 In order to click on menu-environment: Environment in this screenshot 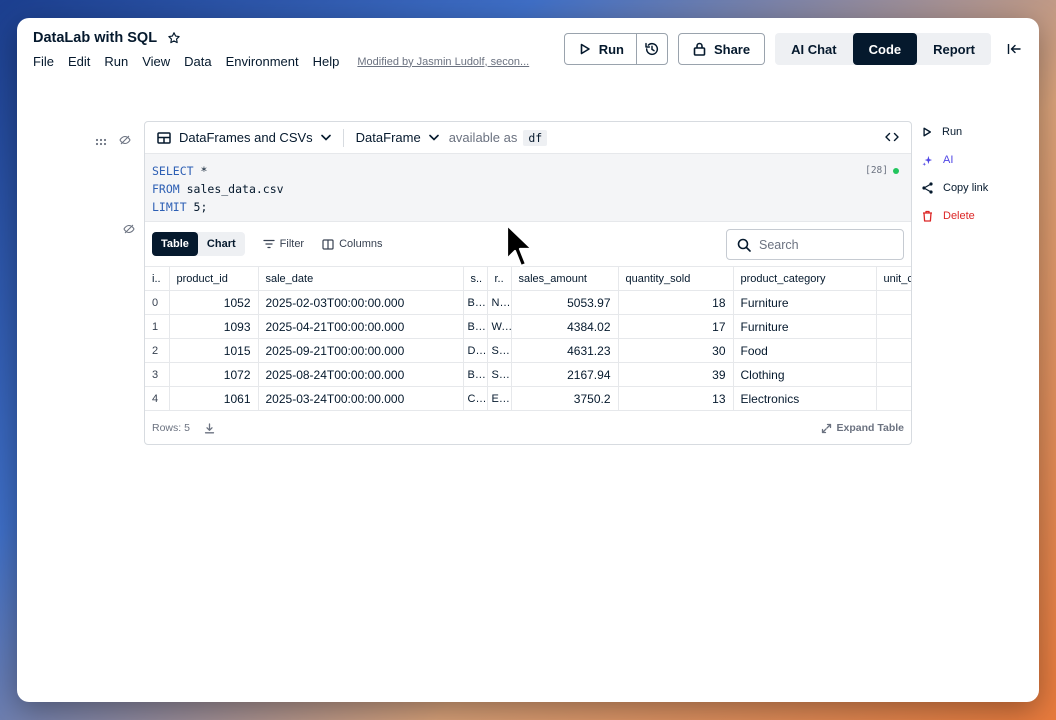, I will do `click(262, 61)`.